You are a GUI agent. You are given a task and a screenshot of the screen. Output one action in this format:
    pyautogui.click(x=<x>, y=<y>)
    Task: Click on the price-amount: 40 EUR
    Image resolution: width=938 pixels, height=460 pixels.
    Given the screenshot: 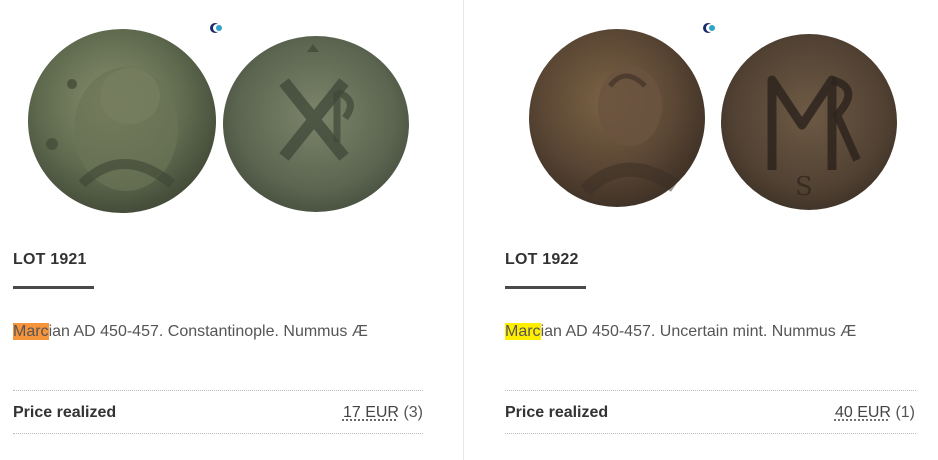 What is the action you would take?
    pyautogui.click(x=863, y=412)
    